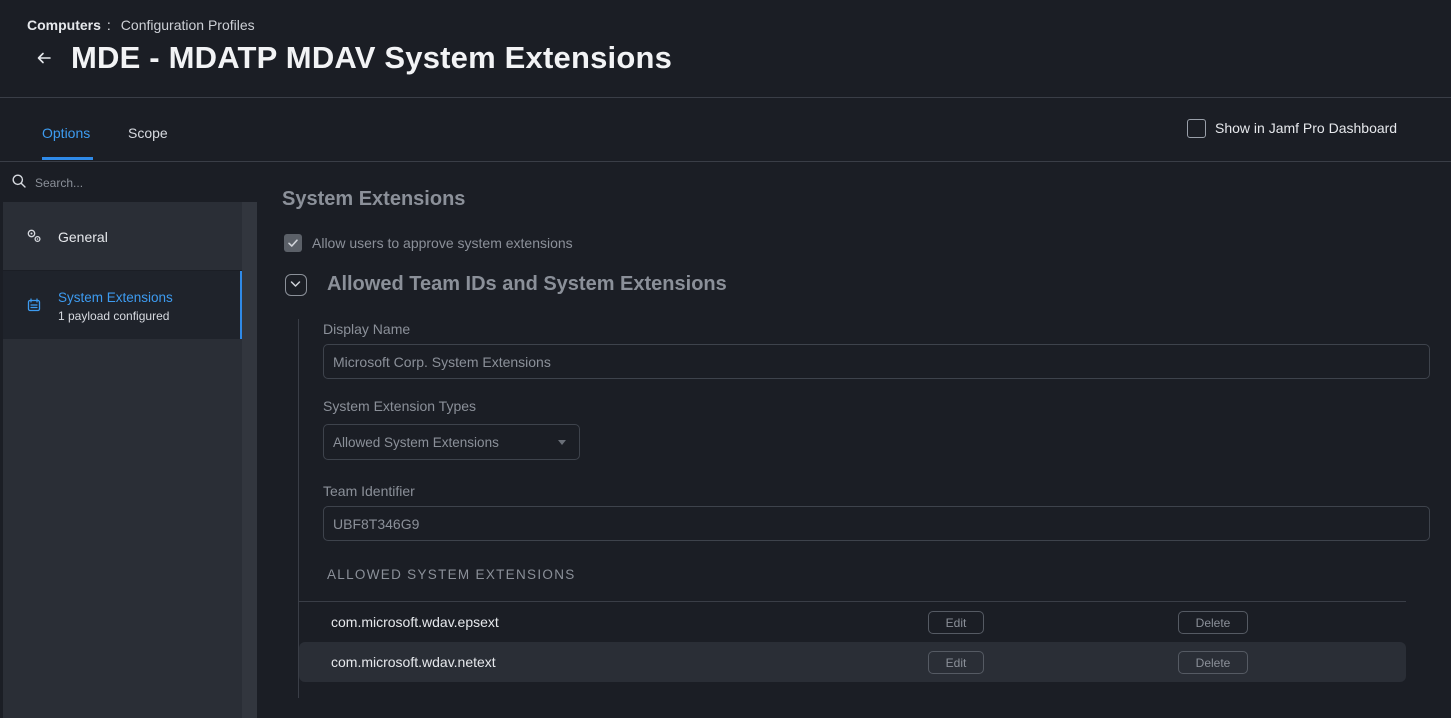  Describe the element at coordinates (34, 236) in the screenshot. I see `gears-icon` at that location.